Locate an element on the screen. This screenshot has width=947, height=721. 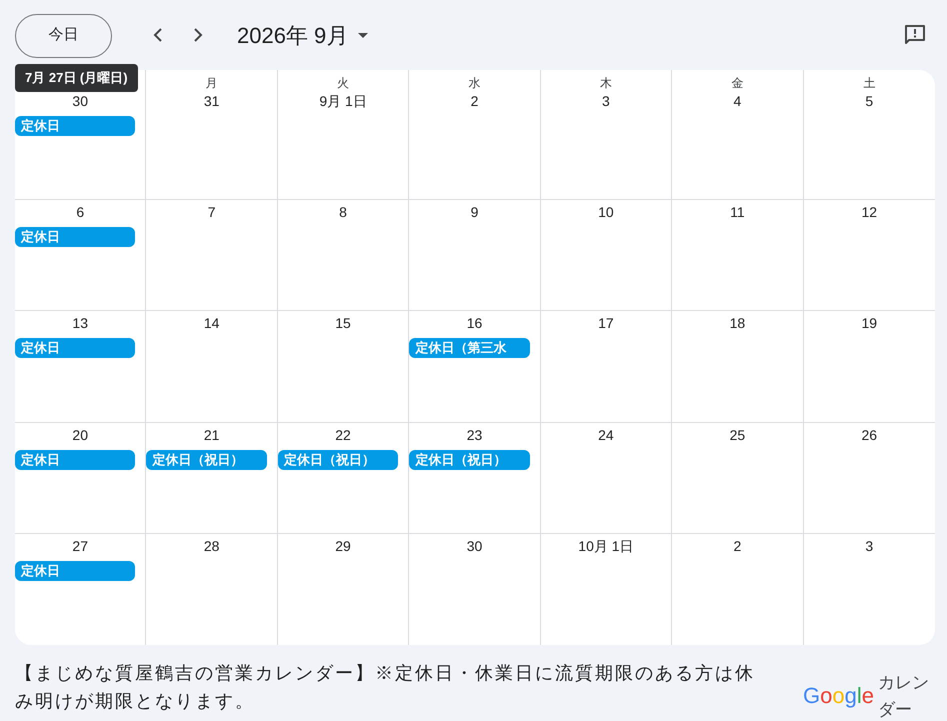
weekday-label: 金 is located at coordinates (737, 83).